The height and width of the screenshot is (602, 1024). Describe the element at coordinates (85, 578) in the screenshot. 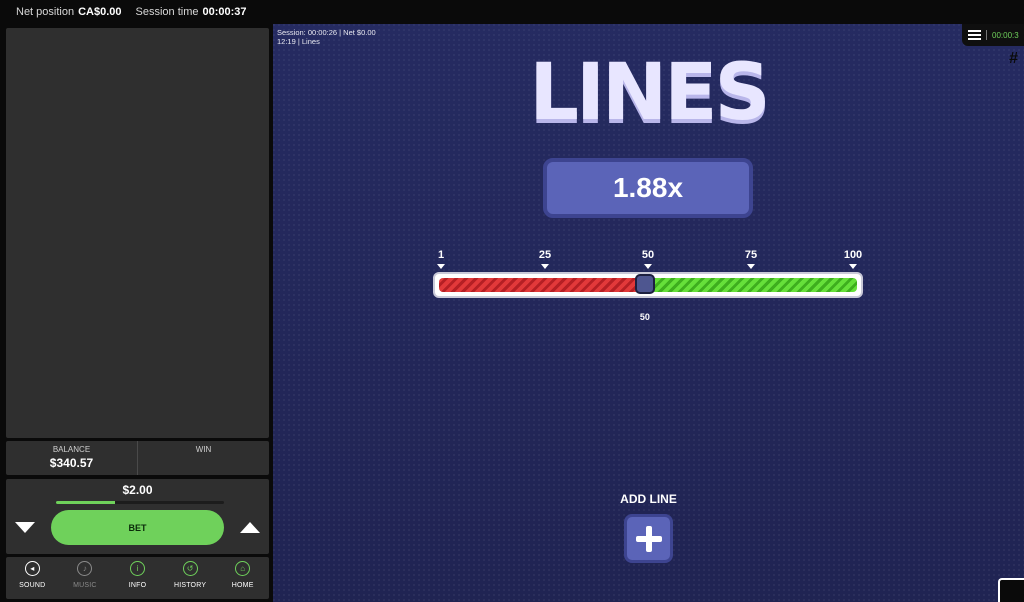

I see `nav-music: ♪ MUSIC` at that location.